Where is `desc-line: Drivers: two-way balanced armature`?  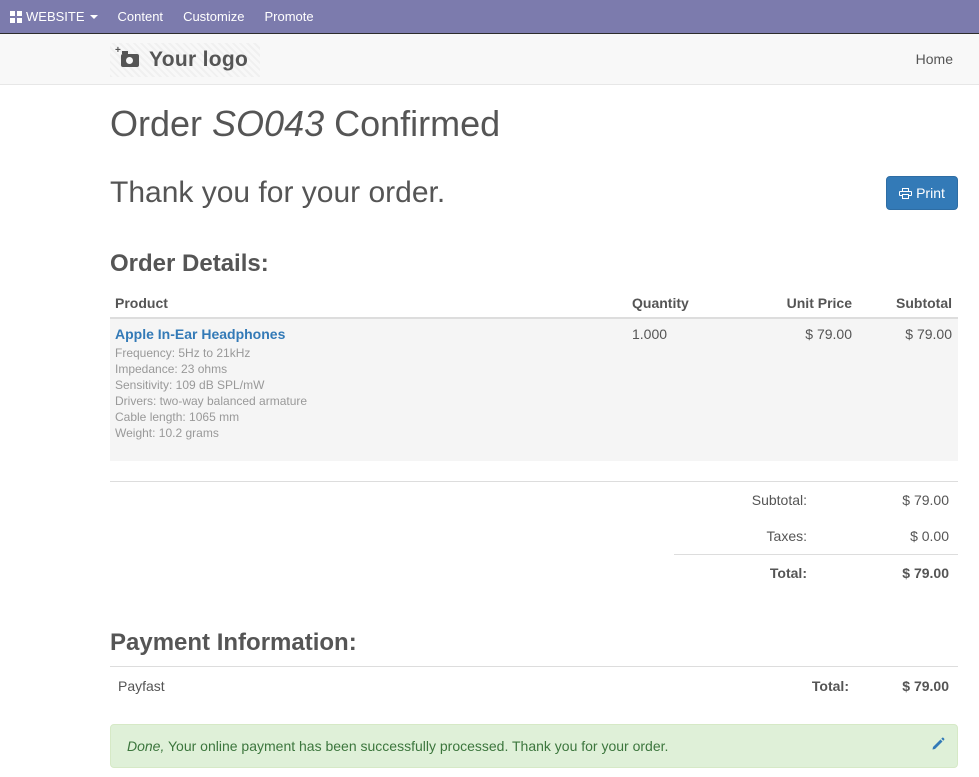 desc-line: Drivers: two-way balanced armature is located at coordinates (211, 401).